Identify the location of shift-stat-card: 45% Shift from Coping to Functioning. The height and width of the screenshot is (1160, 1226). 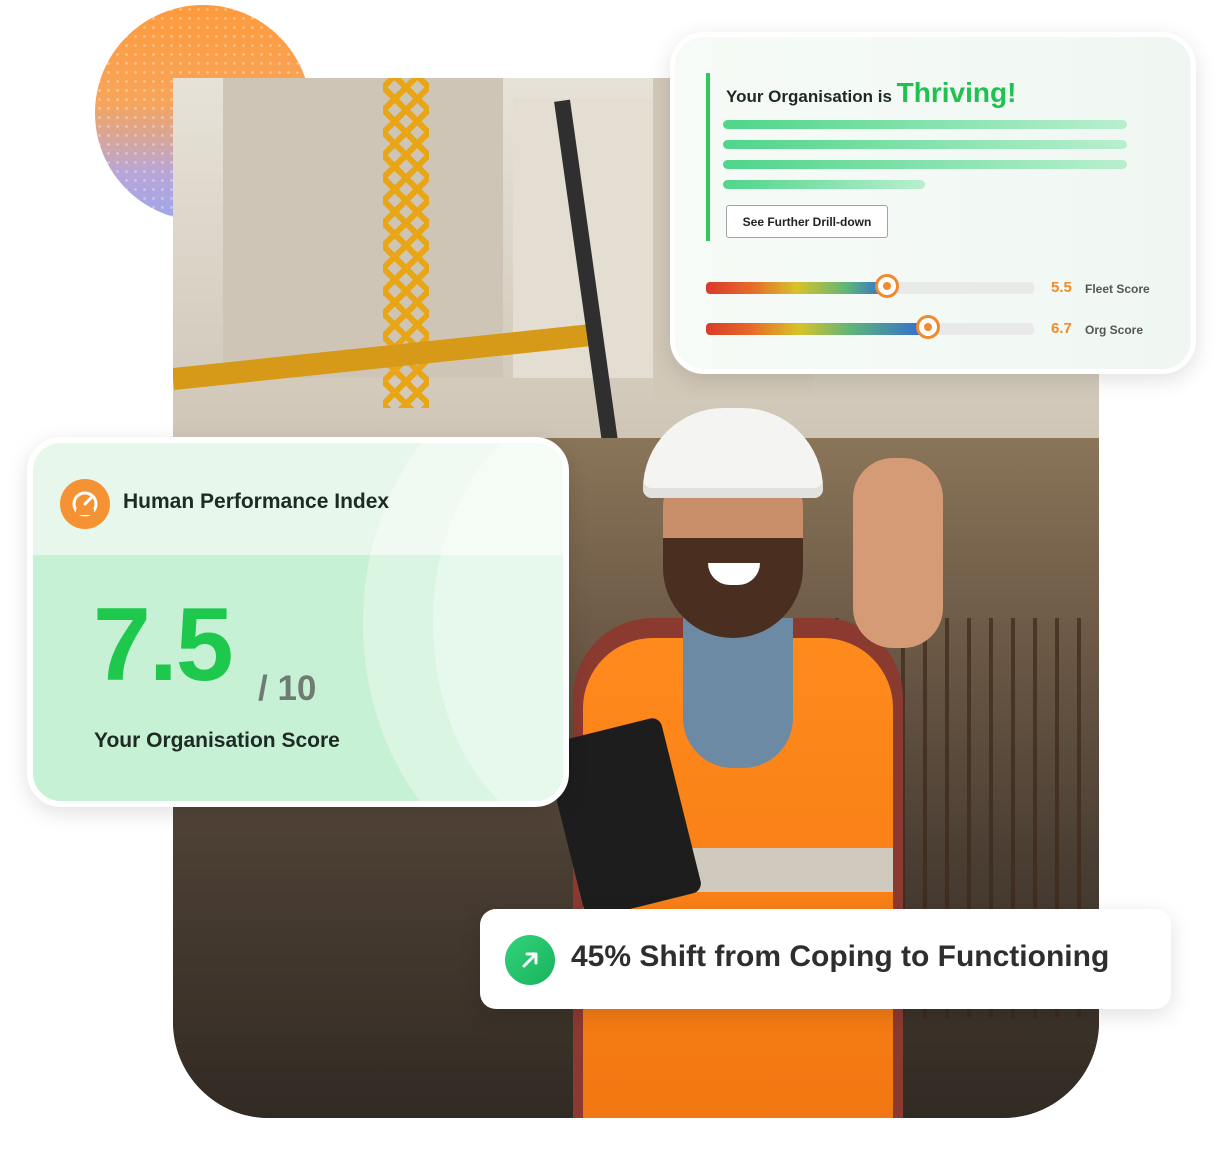
(825, 959).